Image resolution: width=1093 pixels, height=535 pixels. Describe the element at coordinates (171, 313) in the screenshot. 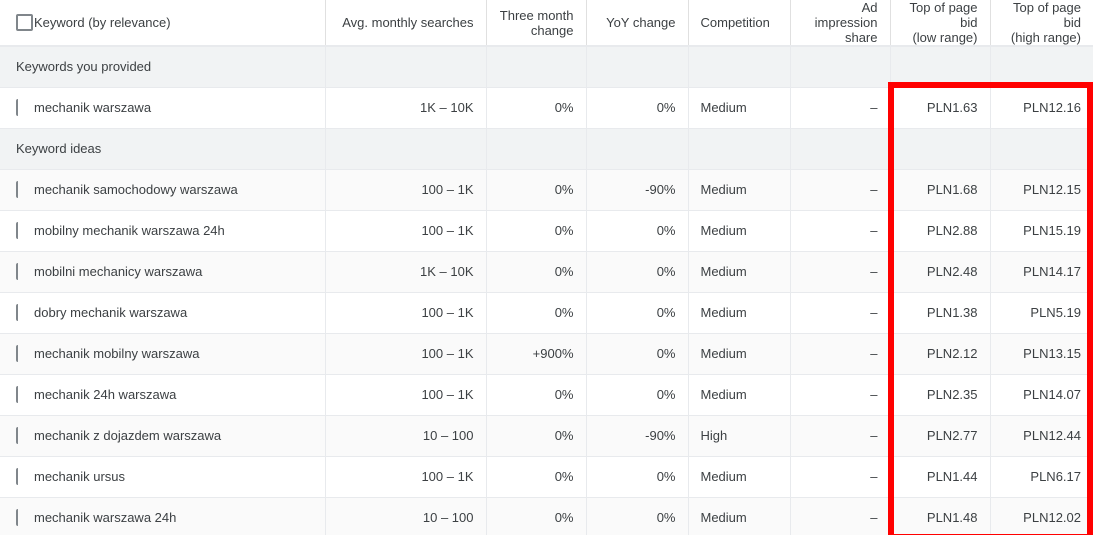

I see `keyword-cell: dobry mechanik warszawa` at that location.